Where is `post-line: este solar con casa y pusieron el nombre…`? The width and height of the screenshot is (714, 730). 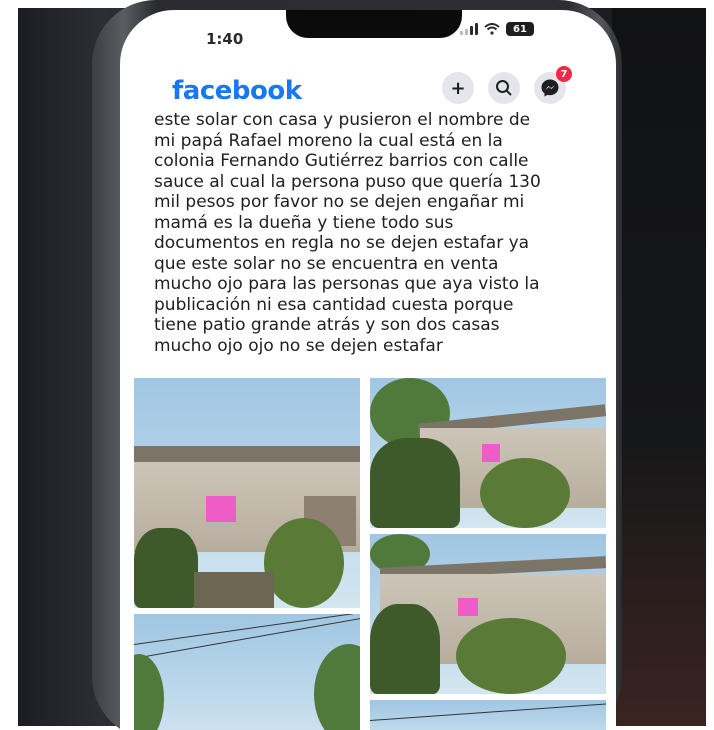 post-line: este solar con casa y pusieron el nombre… is located at coordinates (342, 120).